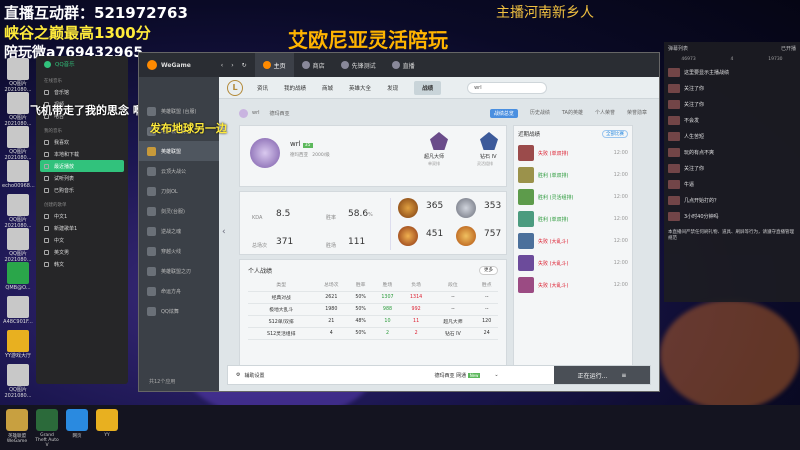 The image size is (800, 450). I want to click on app-icon, so click(47, 420).